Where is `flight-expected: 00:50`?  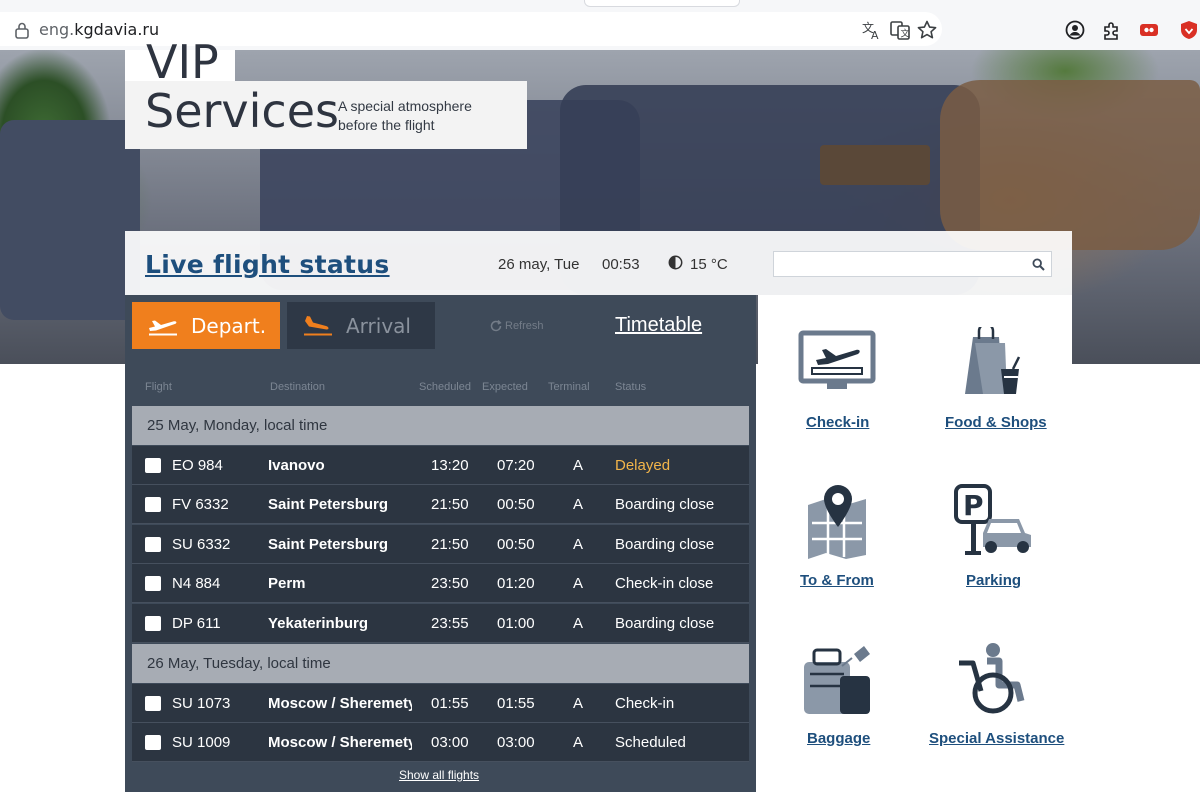 flight-expected: 00:50 is located at coordinates (516, 504).